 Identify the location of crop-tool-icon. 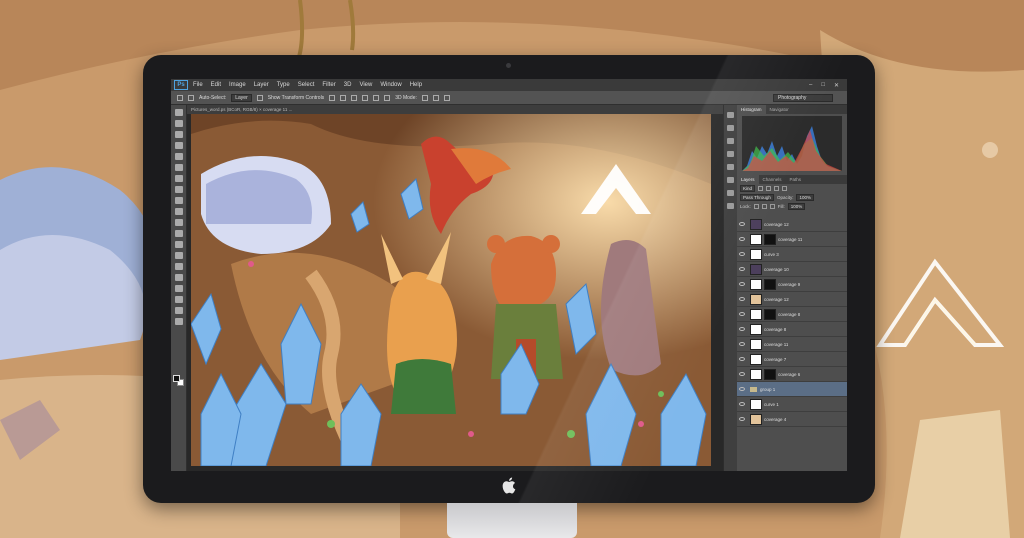
(178, 156).